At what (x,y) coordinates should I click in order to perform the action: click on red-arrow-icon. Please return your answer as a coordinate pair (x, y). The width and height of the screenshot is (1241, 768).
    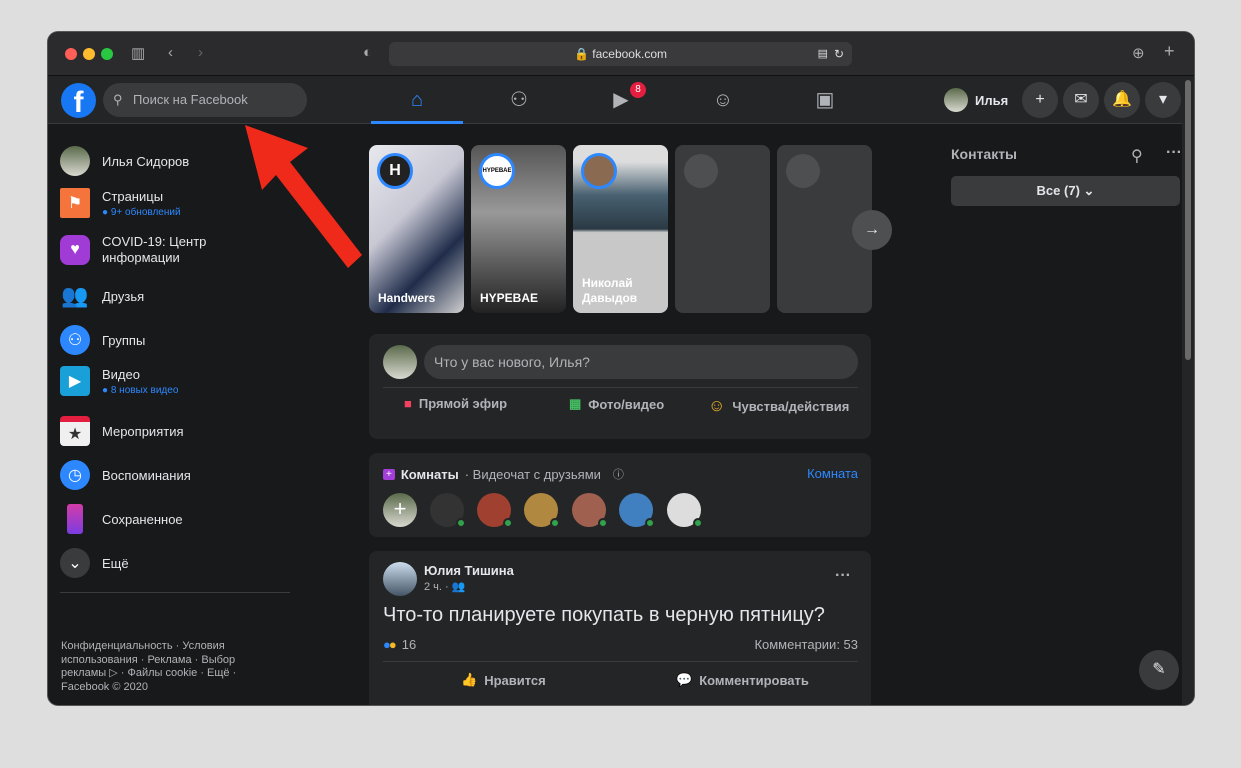
    Looking at the image, I should click on (303, 196).